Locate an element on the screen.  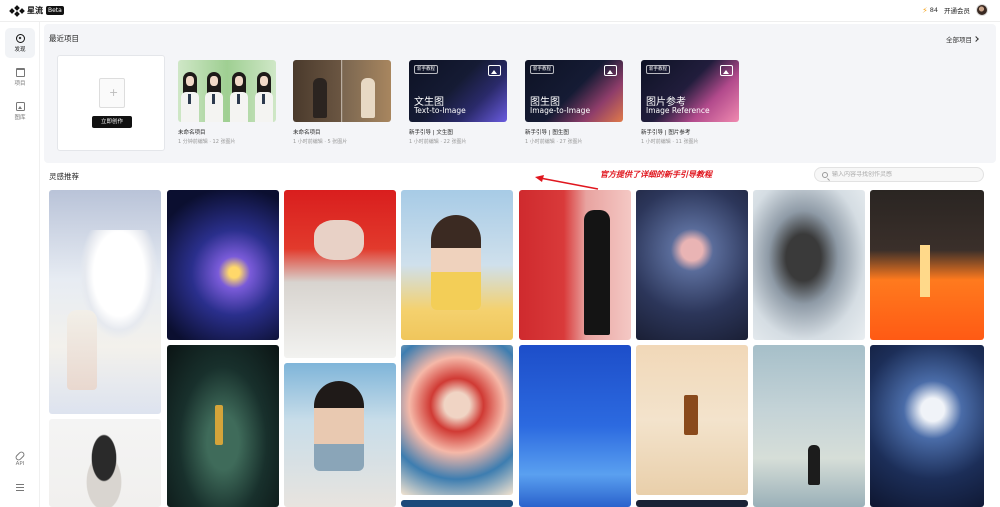
project-card: 未命名项目 1 小时前编辑 · 5 张图片 is located at coordinates (343, 102).